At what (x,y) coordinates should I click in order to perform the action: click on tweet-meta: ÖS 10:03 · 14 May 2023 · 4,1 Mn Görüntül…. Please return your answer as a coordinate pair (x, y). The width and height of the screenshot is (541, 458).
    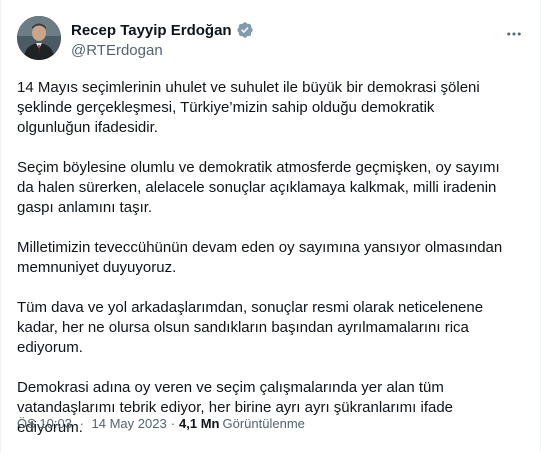
    Looking at the image, I should click on (161, 423).